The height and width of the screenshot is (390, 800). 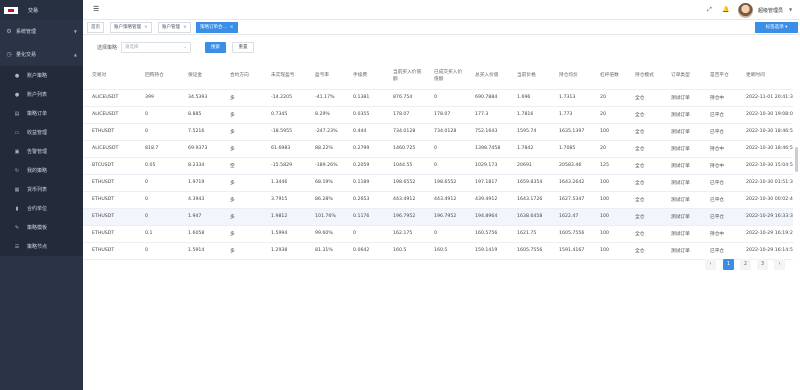 I want to click on sidebar-item-nodes: ☰ 策略节点, so click(x=41, y=246).